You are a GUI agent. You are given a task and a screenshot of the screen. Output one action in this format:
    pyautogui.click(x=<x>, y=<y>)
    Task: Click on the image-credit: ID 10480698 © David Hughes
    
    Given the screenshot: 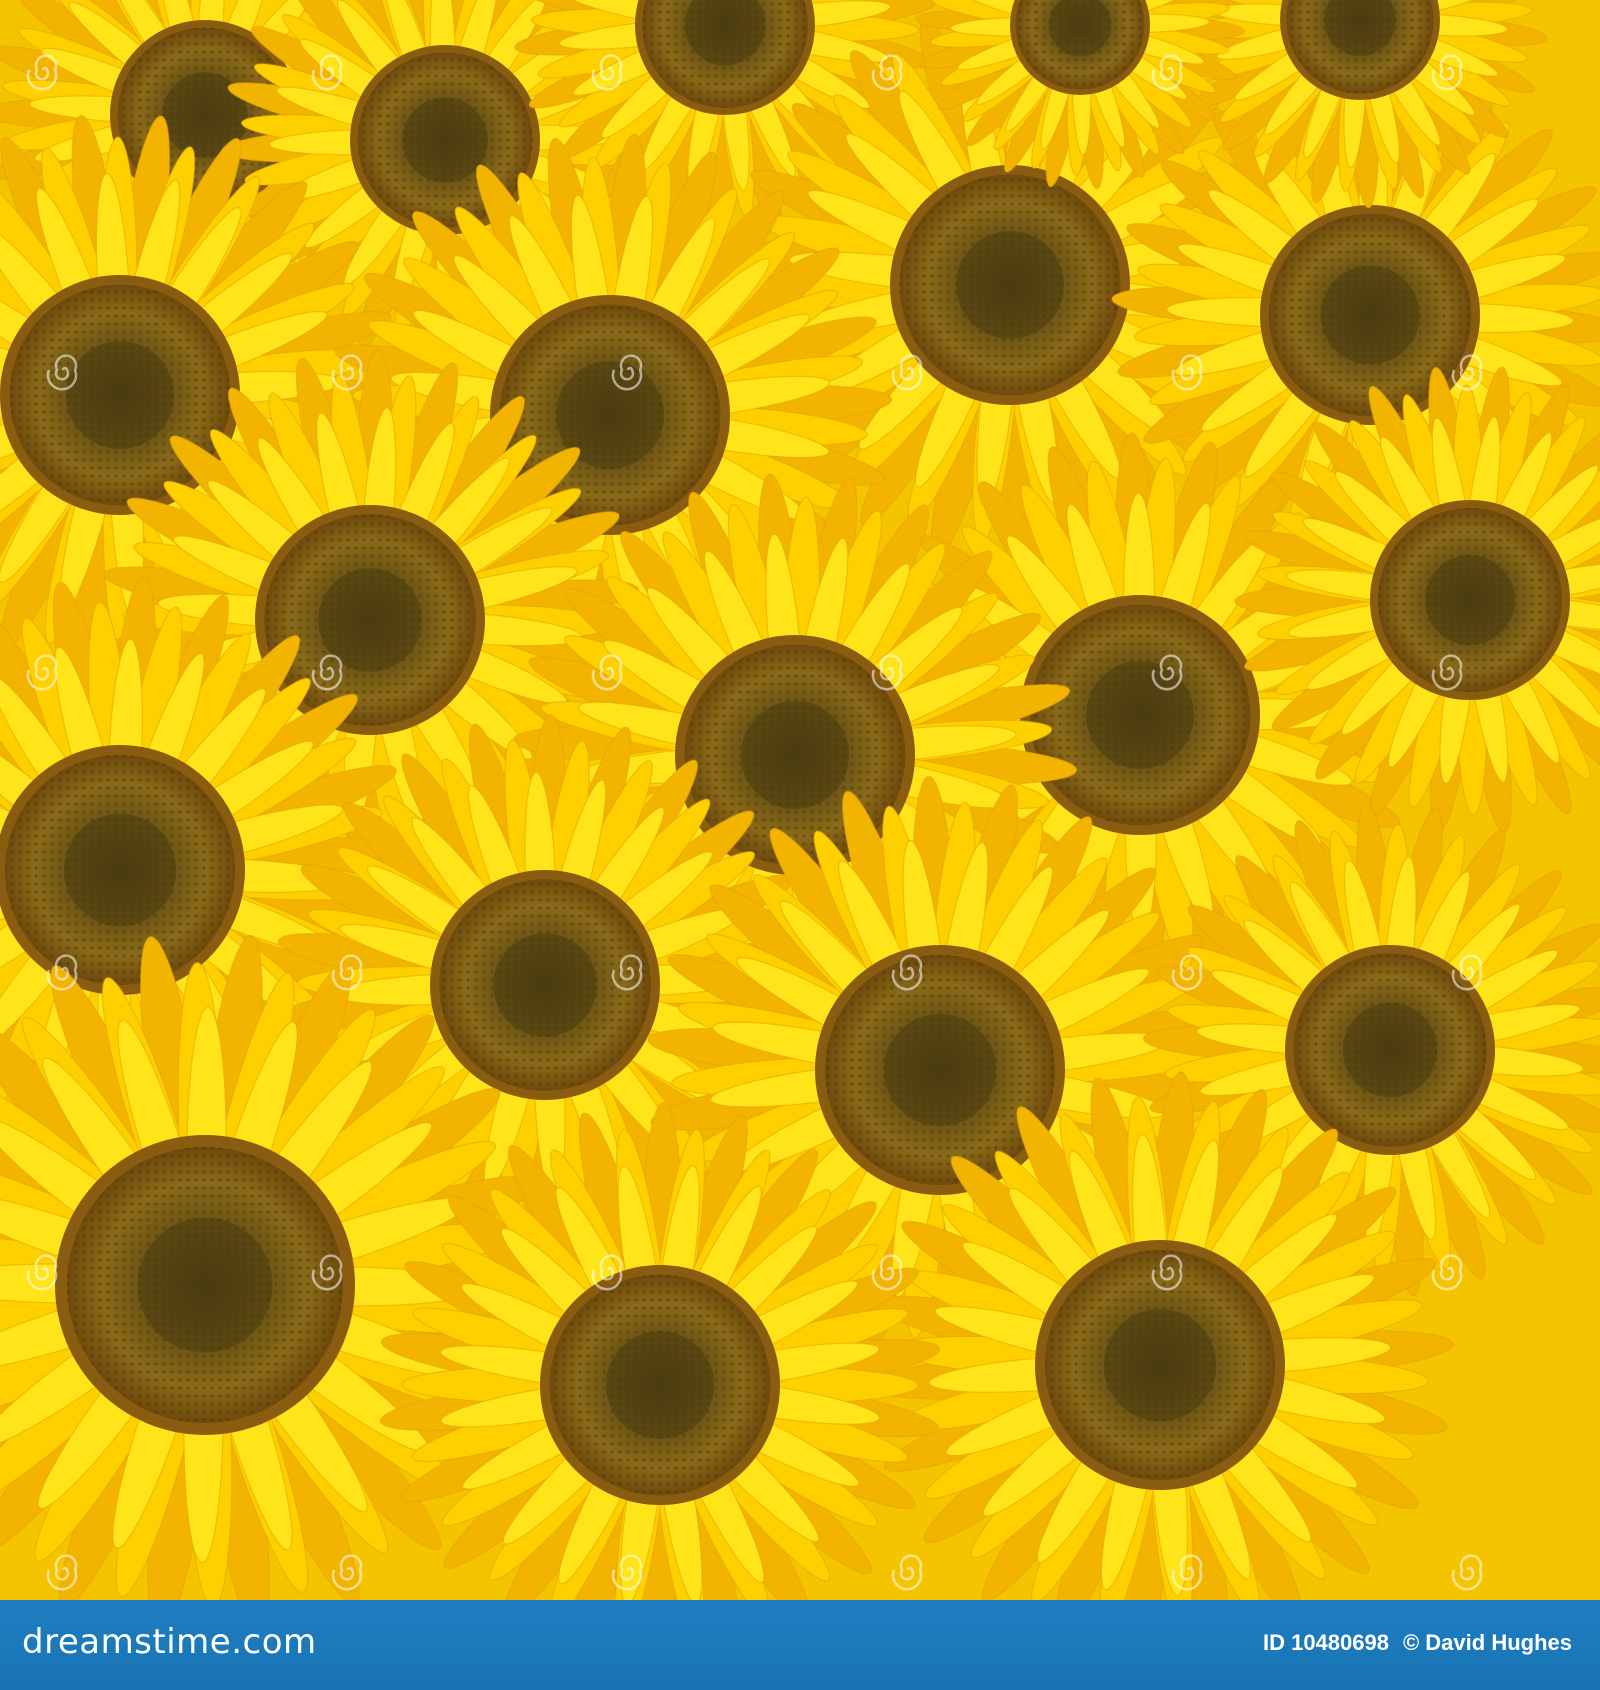 What is the action you would take?
    pyautogui.click(x=1417, y=1643)
    